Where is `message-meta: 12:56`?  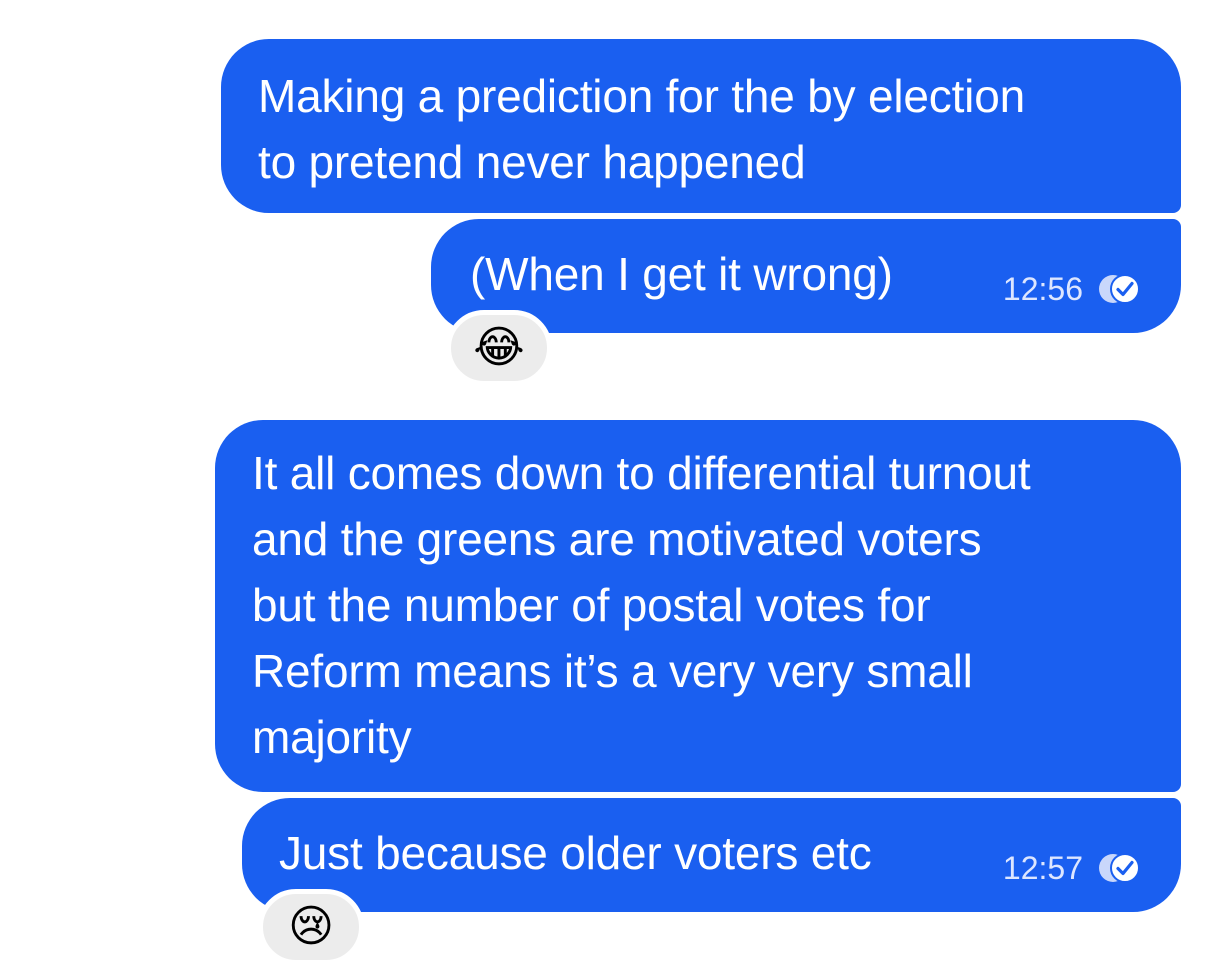
message-meta: 12:56 is located at coordinates (1074, 289).